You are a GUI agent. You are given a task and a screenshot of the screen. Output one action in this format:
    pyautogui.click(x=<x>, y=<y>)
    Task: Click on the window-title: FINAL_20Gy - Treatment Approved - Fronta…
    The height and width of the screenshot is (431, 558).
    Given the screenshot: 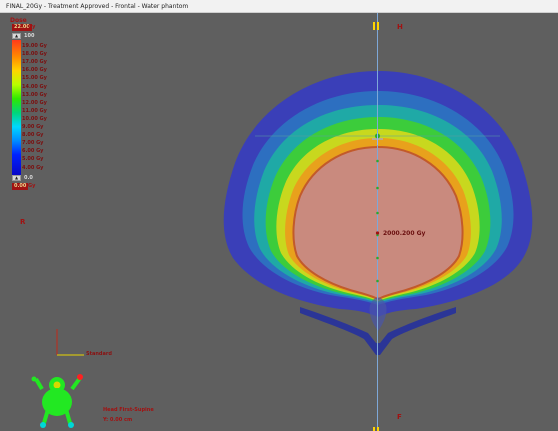 What is the action you would take?
    pyautogui.click(x=97, y=6)
    